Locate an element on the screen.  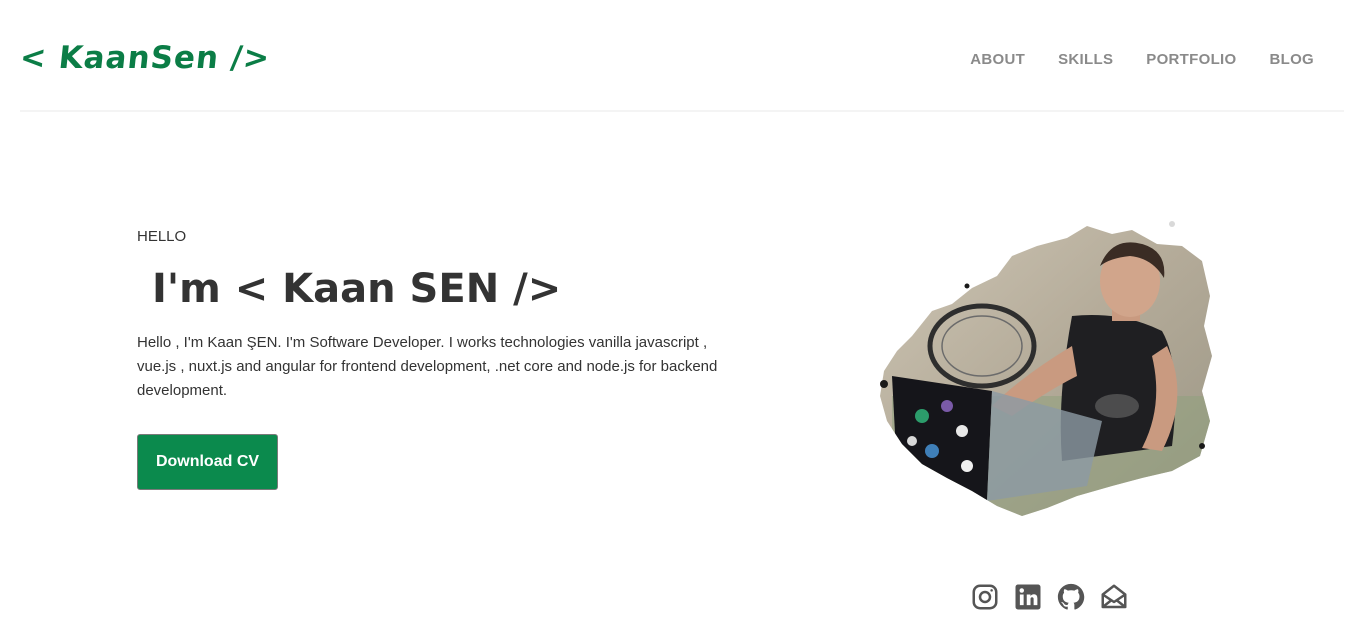
instagram-link is located at coordinates (985, 597).